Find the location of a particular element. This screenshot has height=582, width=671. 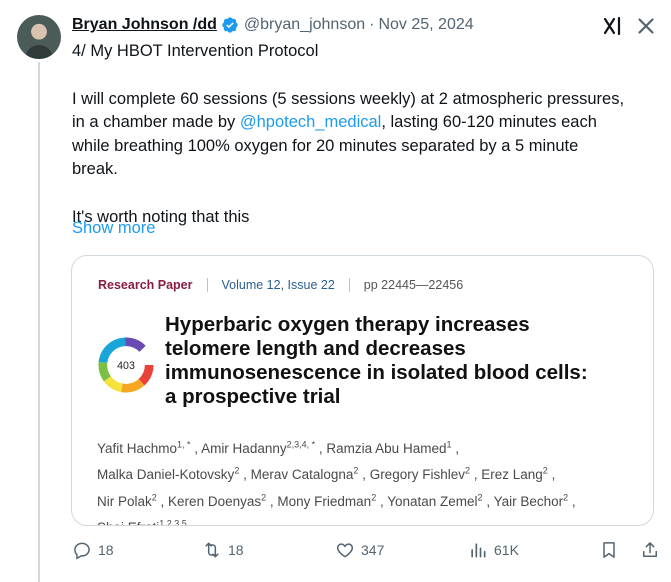

mention-link: @hpotech_medical is located at coordinates (311, 122).